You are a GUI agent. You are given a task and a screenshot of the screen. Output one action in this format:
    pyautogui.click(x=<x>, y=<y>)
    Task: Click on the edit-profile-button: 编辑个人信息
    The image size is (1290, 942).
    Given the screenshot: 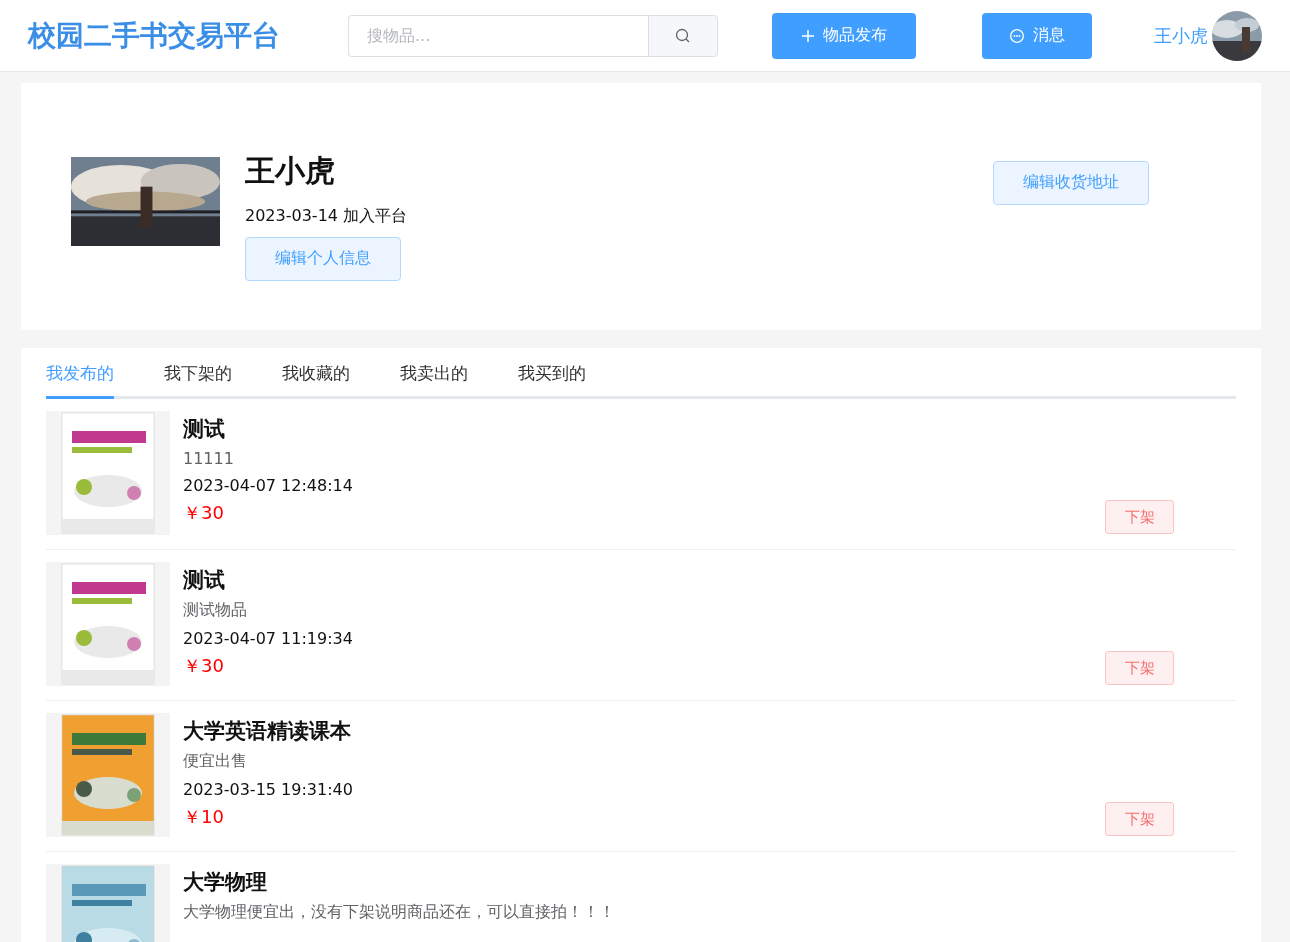 What is the action you would take?
    pyautogui.click(x=323, y=258)
    